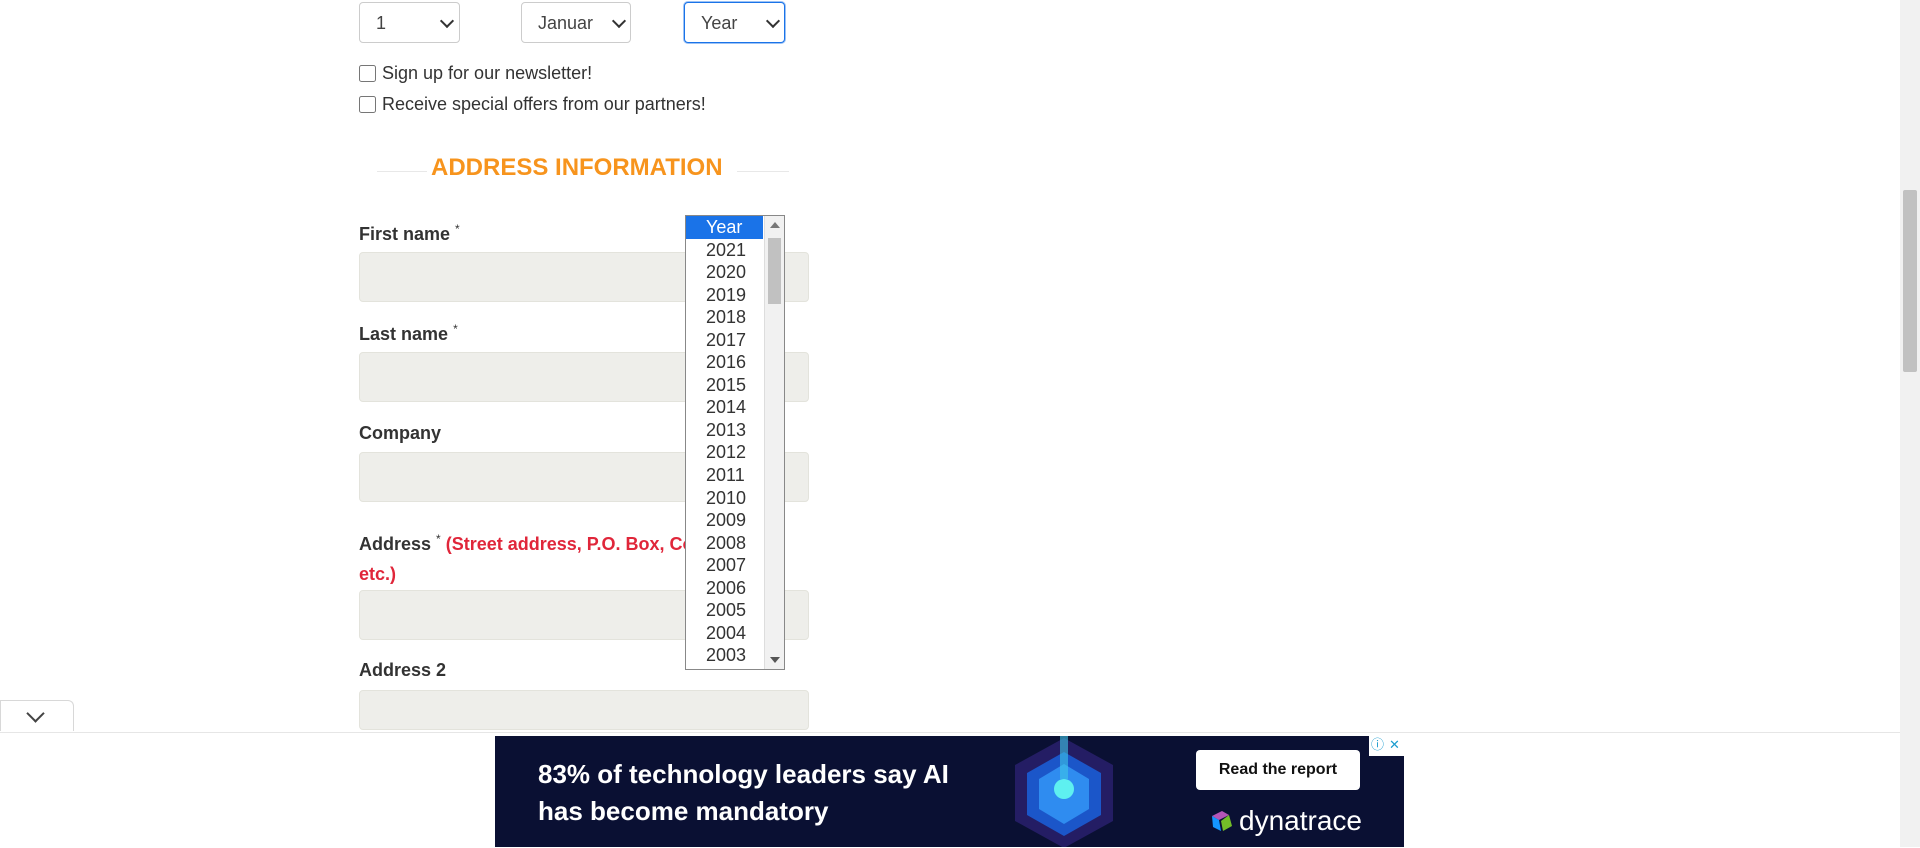 The width and height of the screenshot is (1920, 848). I want to click on year-option: 2018, so click(724, 317).